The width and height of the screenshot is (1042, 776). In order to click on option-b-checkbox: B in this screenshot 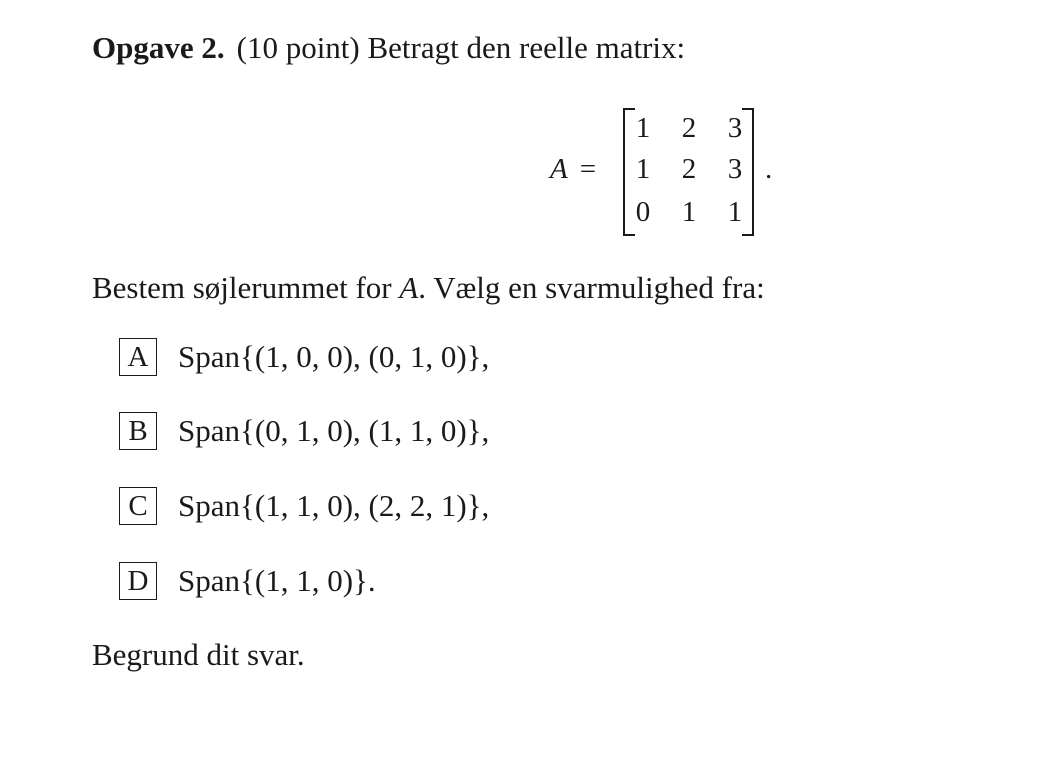, I will do `click(138, 431)`.